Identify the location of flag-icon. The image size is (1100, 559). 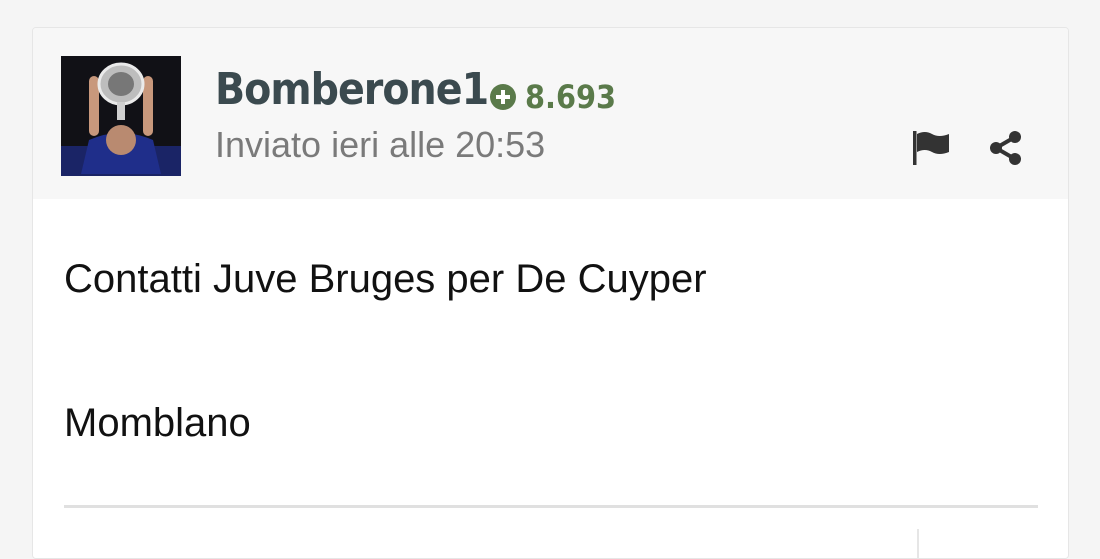
(931, 148).